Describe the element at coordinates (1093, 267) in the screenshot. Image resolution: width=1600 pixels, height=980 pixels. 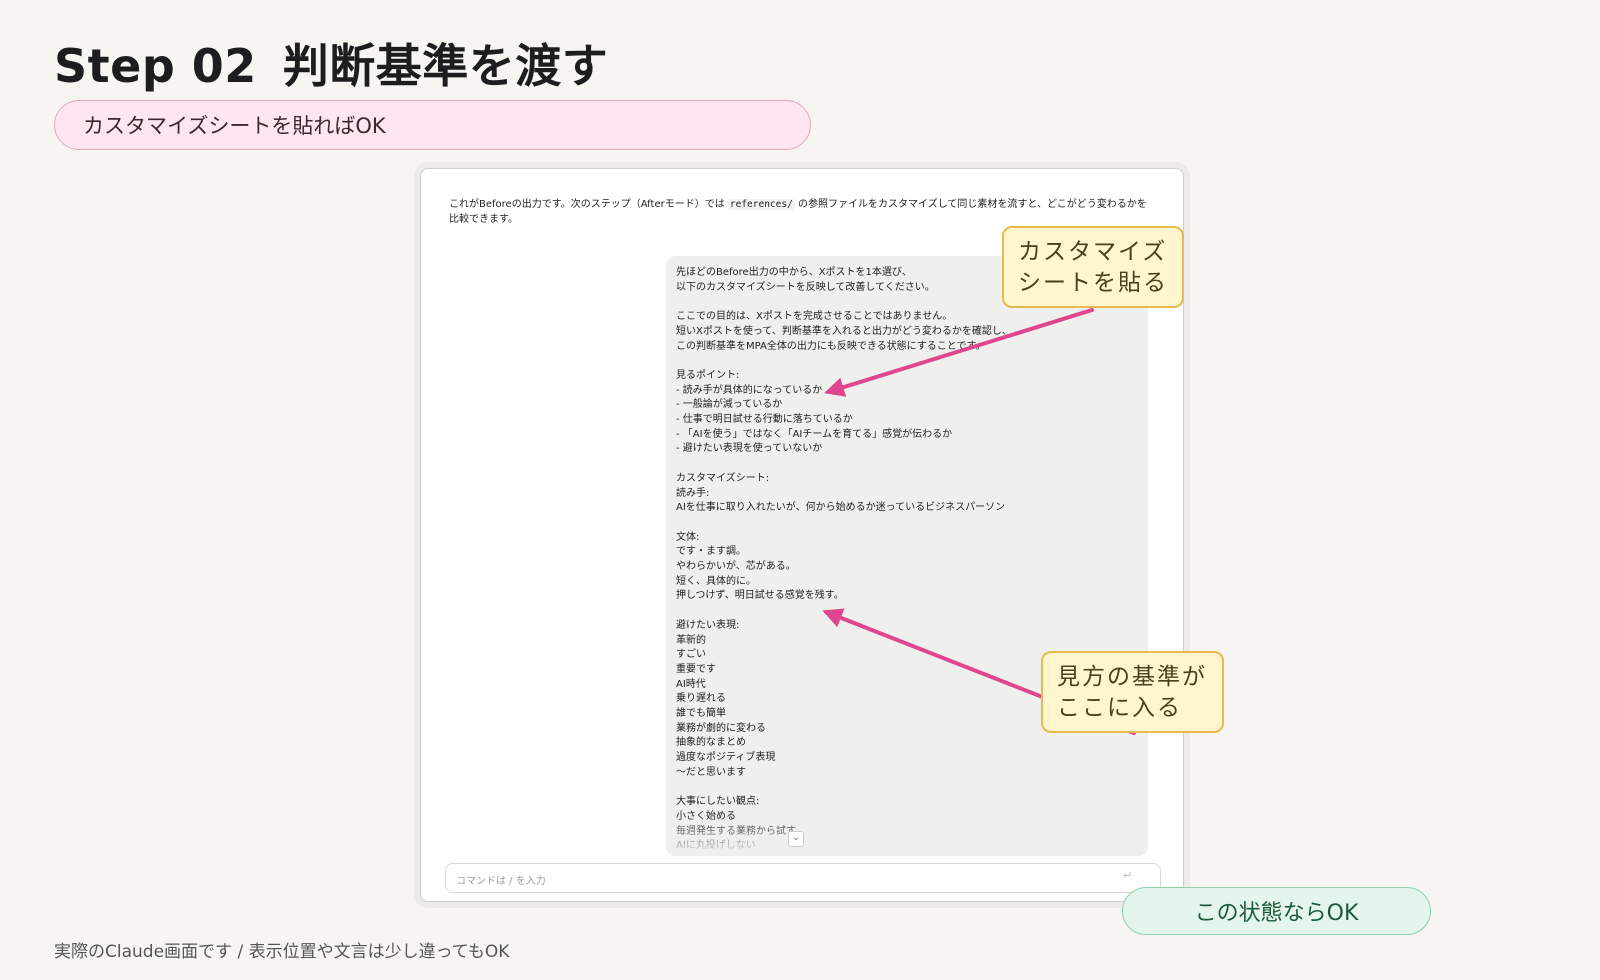
I see `callout-paste-sheet: カスタマイズ シートを貼る` at that location.